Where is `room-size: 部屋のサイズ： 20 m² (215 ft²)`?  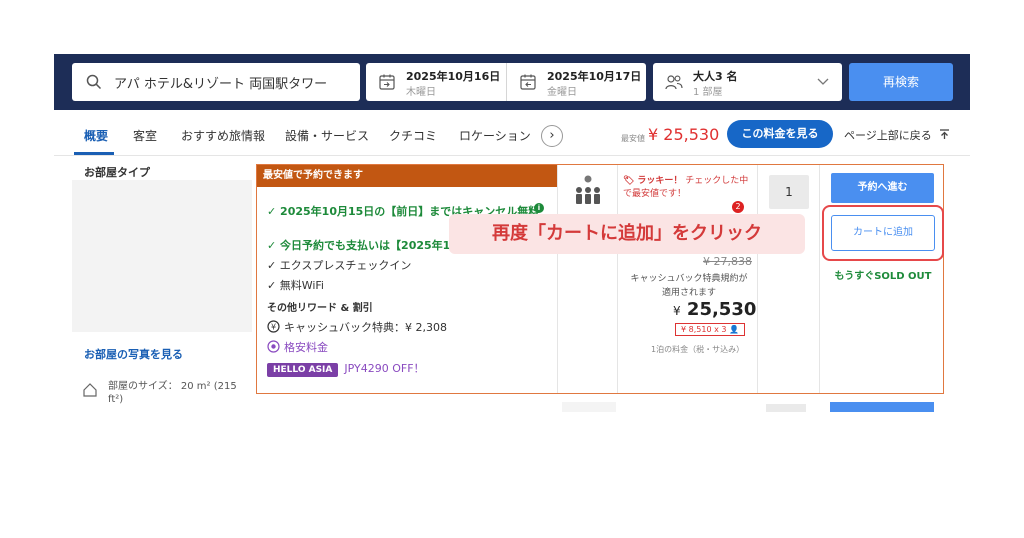
room-size: 部屋のサイズ： 20 m² (215 ft²) is located at coordinates (172, 393).